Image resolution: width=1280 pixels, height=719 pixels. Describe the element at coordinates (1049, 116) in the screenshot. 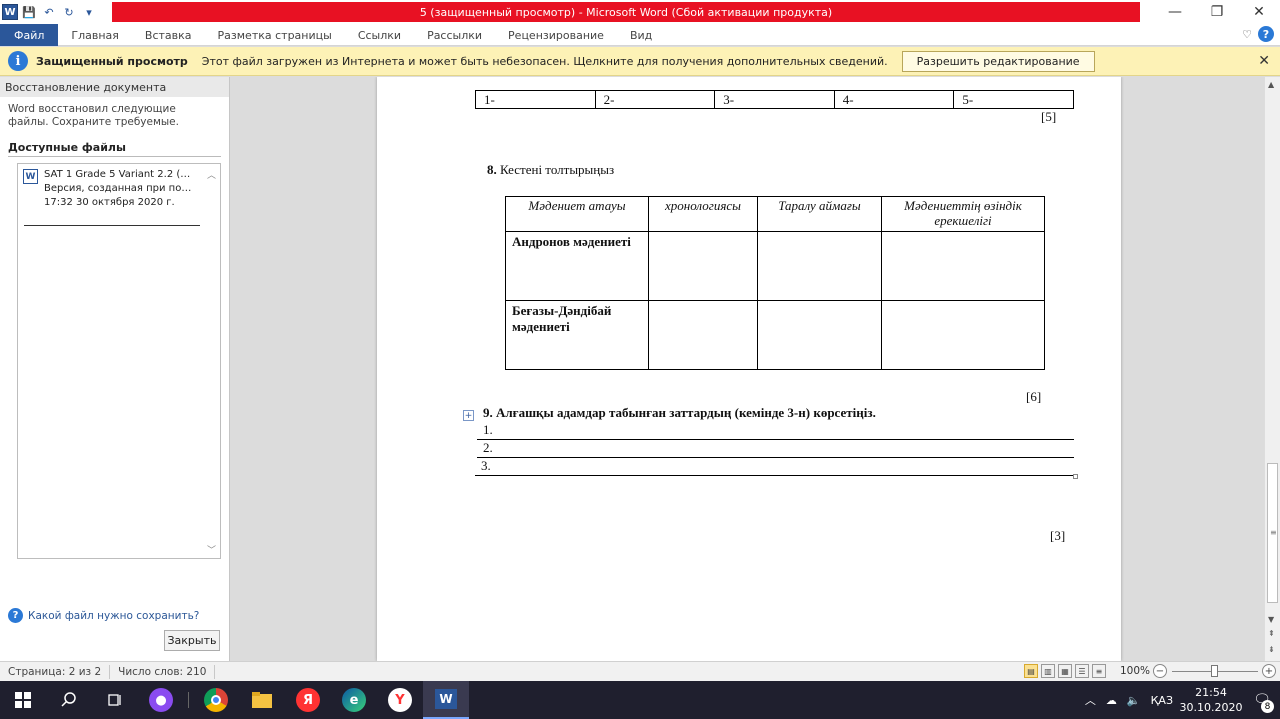

I see `score-label: [5]` at that location.